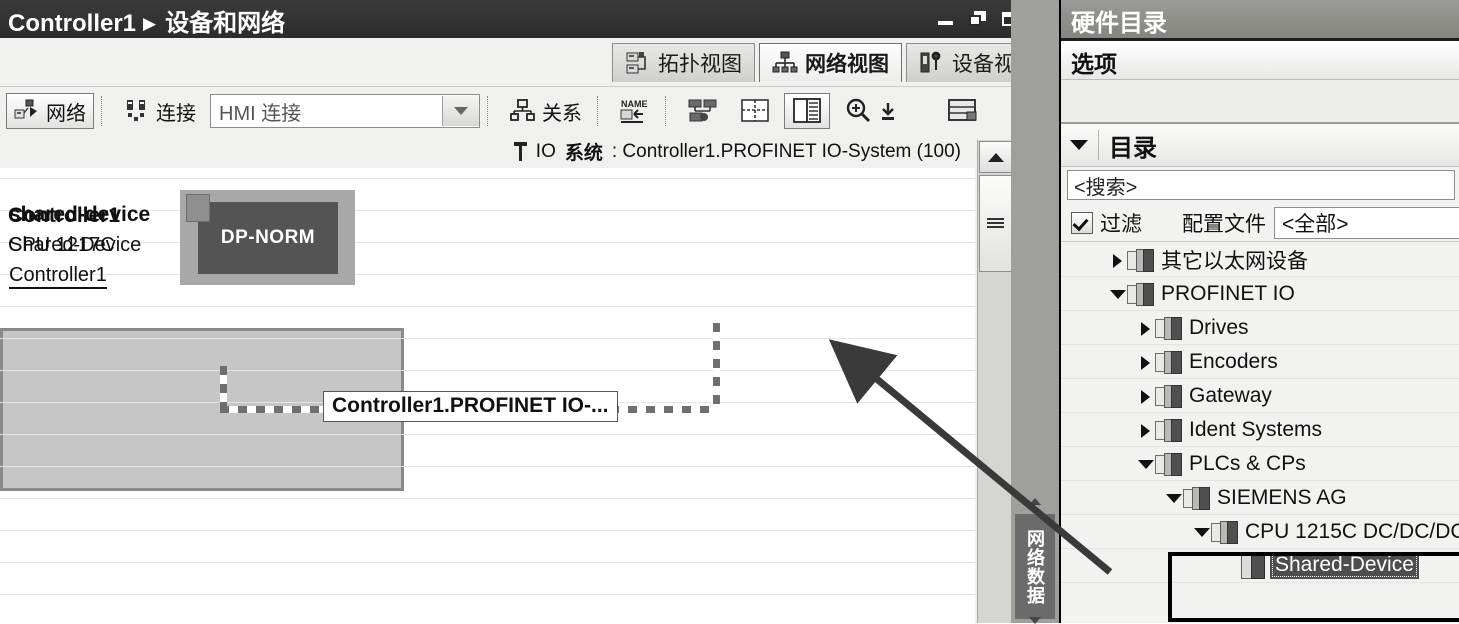 Image resolution: width=1459 pixels, height=624 pixels. What do you see at coordinates (716, 368) in the screenshot?
I see `wire-right-vertical` at bounding box center [716, 368].